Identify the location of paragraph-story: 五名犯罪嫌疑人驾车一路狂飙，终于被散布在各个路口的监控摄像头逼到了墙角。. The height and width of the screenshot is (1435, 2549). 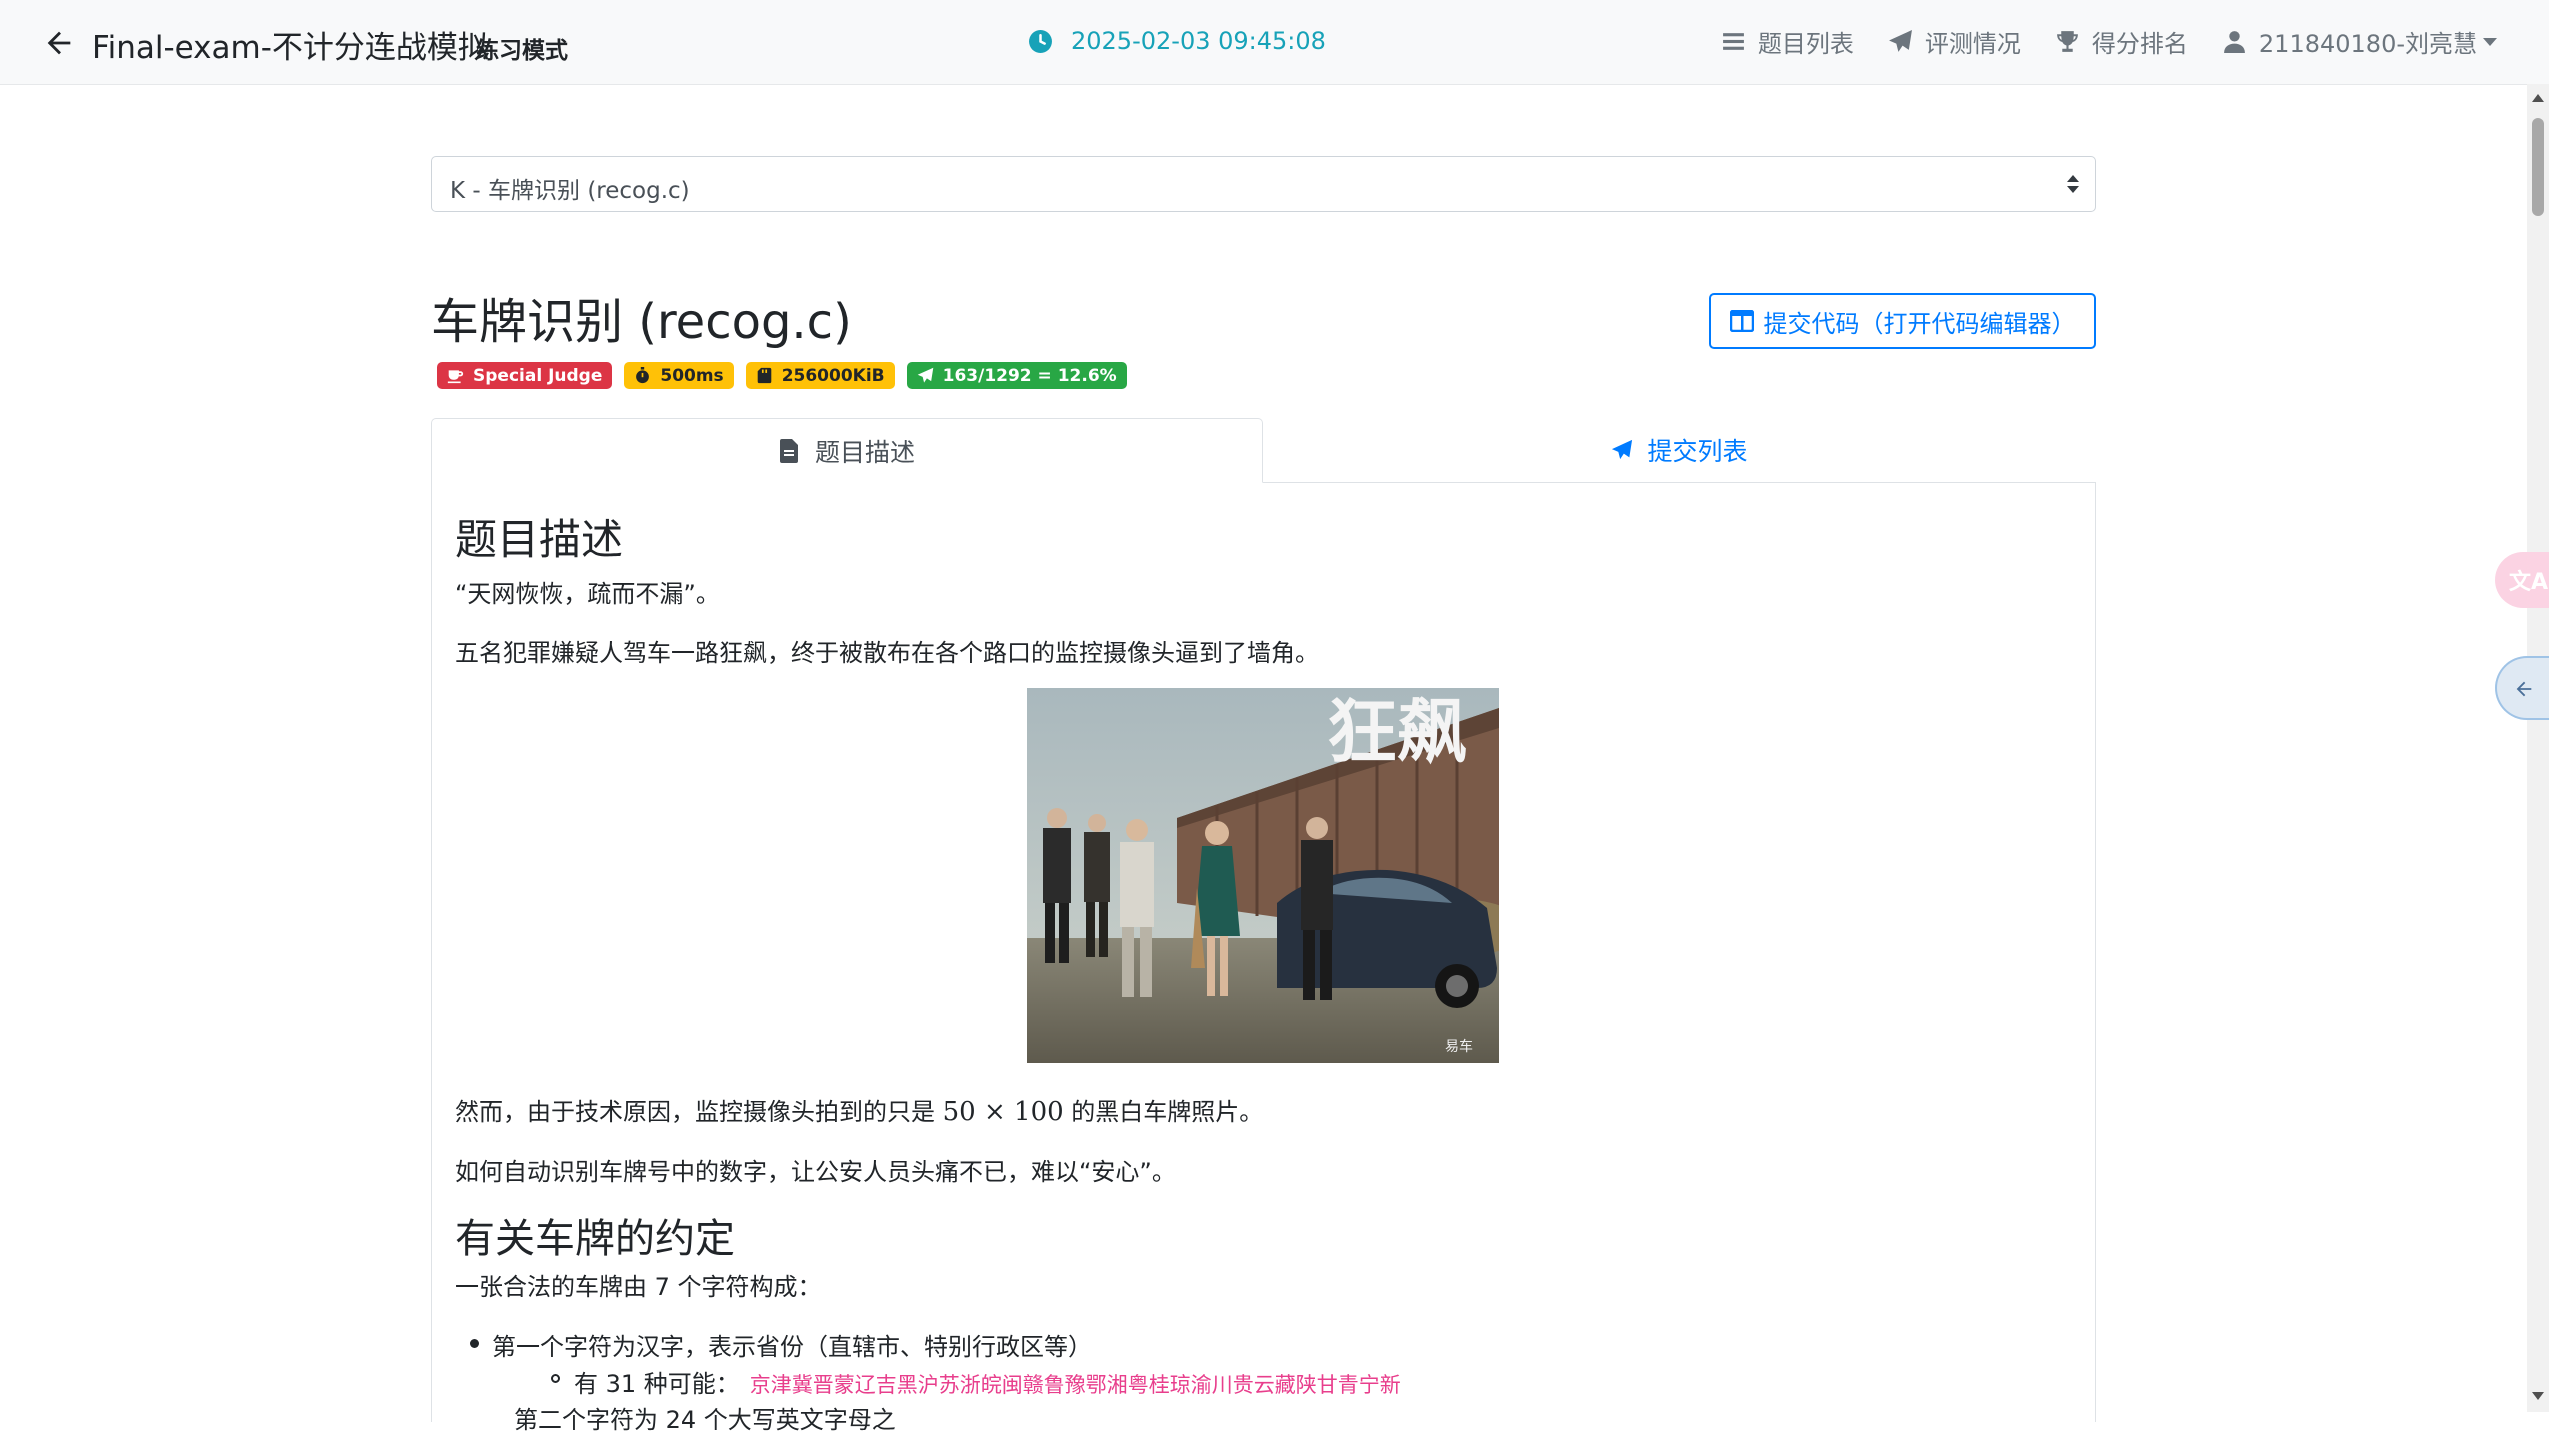
(887, 653).